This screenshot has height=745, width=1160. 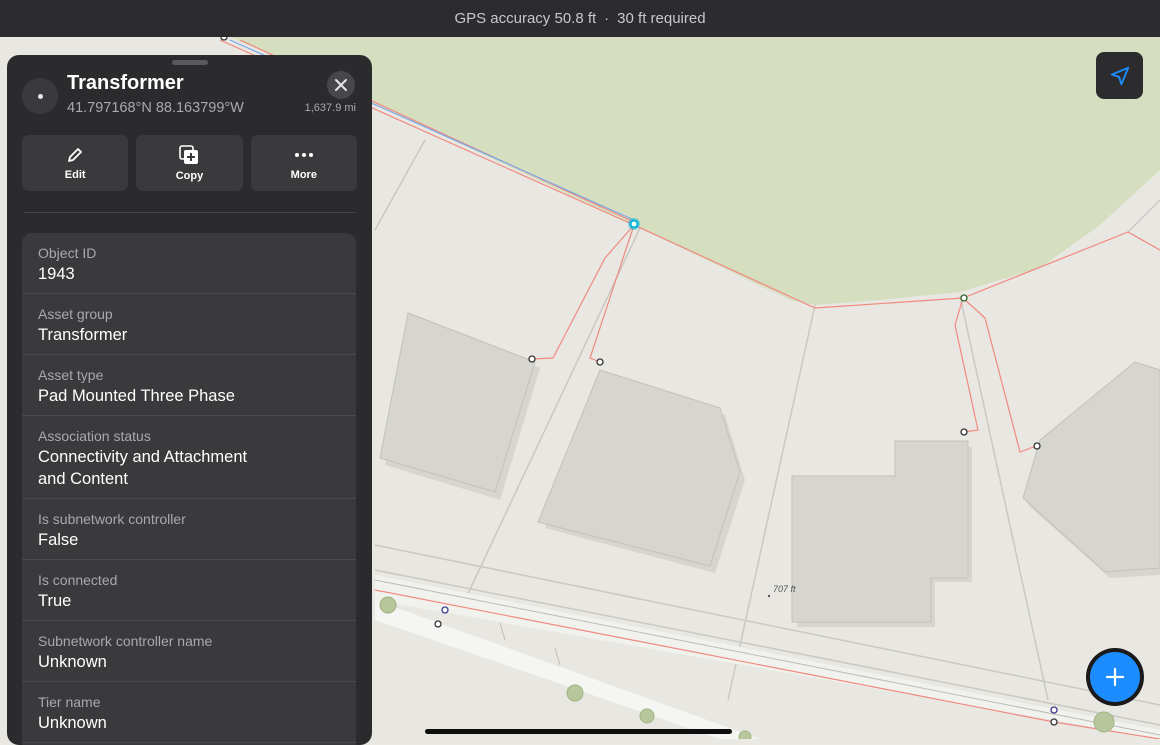 I want to click on add-feature-button, so click(x=1115, y=677).